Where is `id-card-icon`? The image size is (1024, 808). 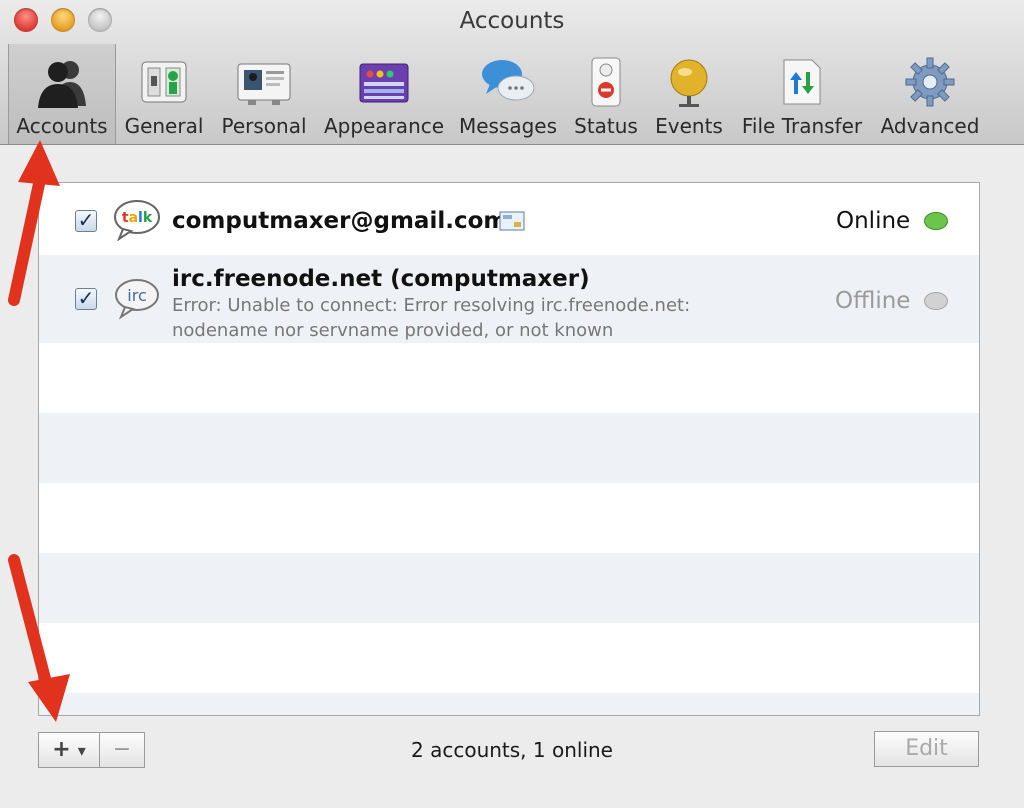
id-card-icon is located at coordinates (264, 84).